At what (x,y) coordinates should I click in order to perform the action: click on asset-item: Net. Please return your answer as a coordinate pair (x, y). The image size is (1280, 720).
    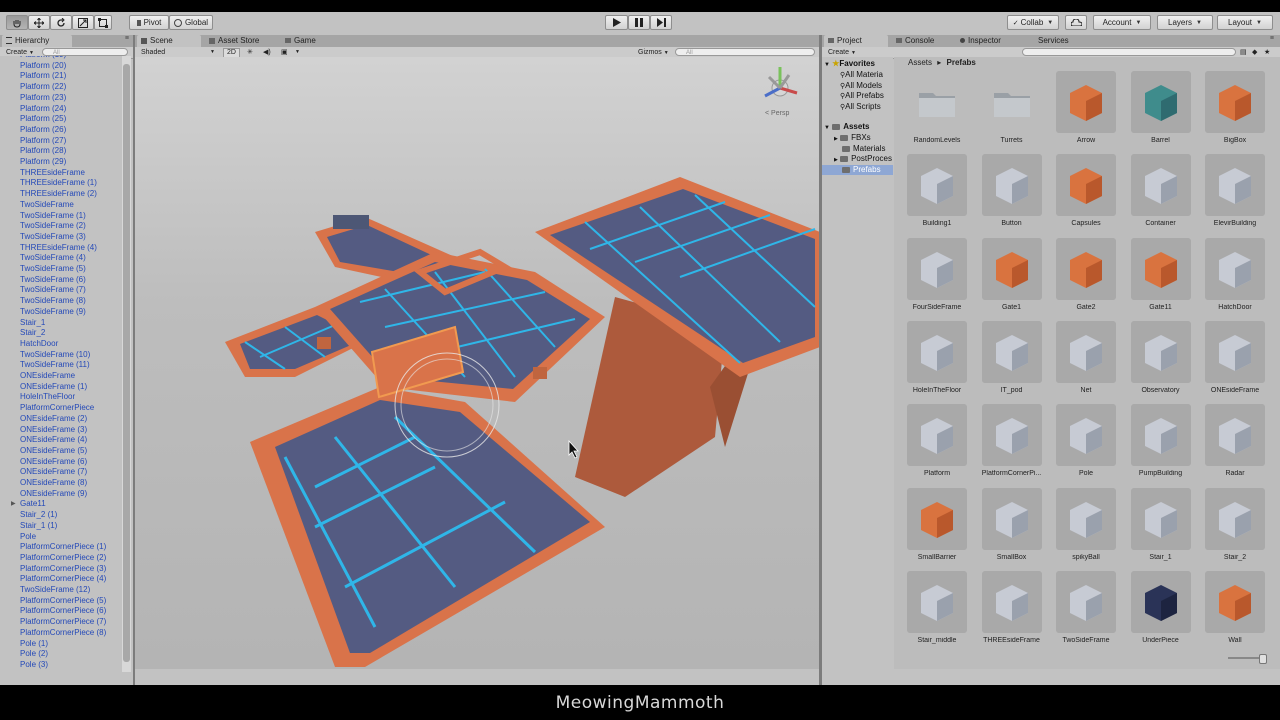
    Looking at the image, I should click on (1086, 361).